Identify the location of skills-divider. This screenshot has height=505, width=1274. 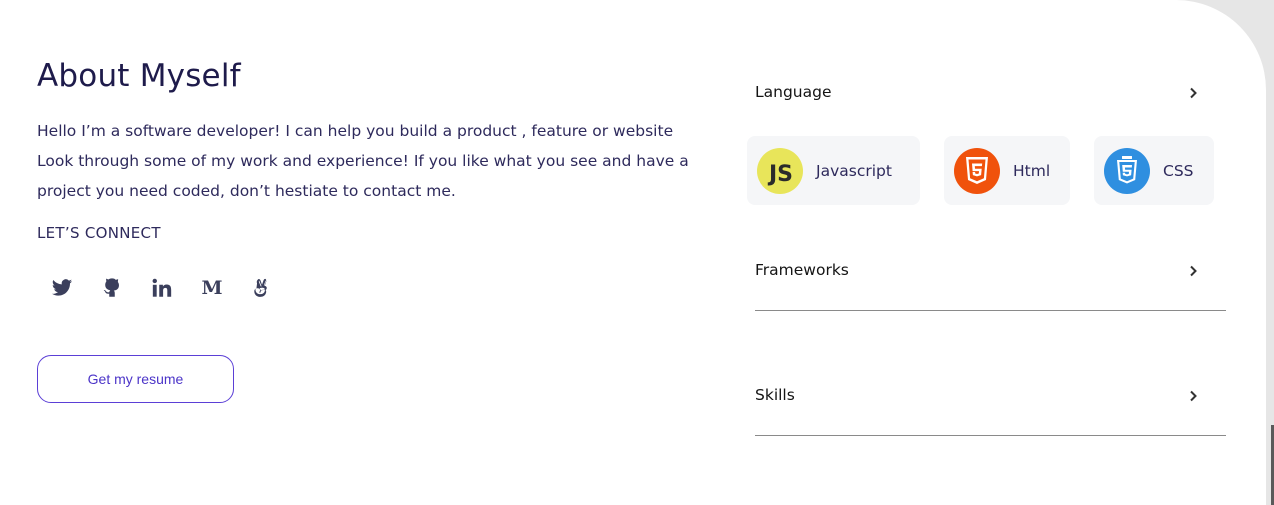
(990, 435).